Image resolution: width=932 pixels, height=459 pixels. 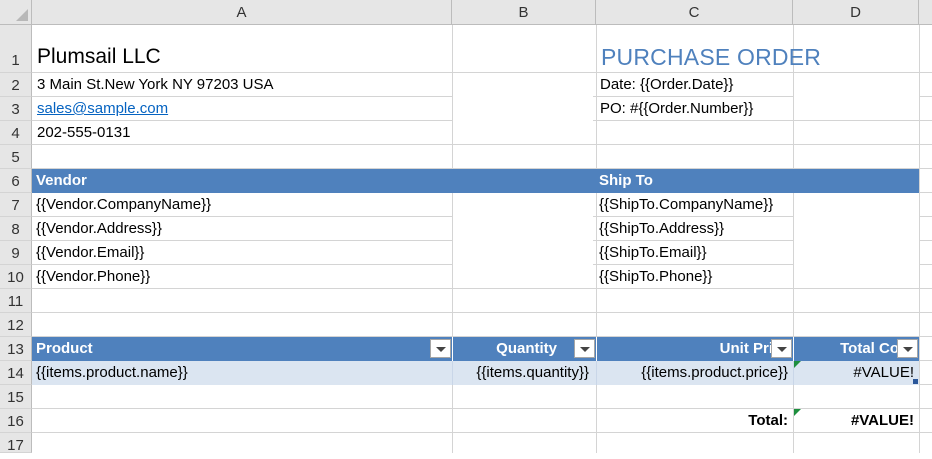 I want to click on row-header-11: 11, so click(x=16, y=301).